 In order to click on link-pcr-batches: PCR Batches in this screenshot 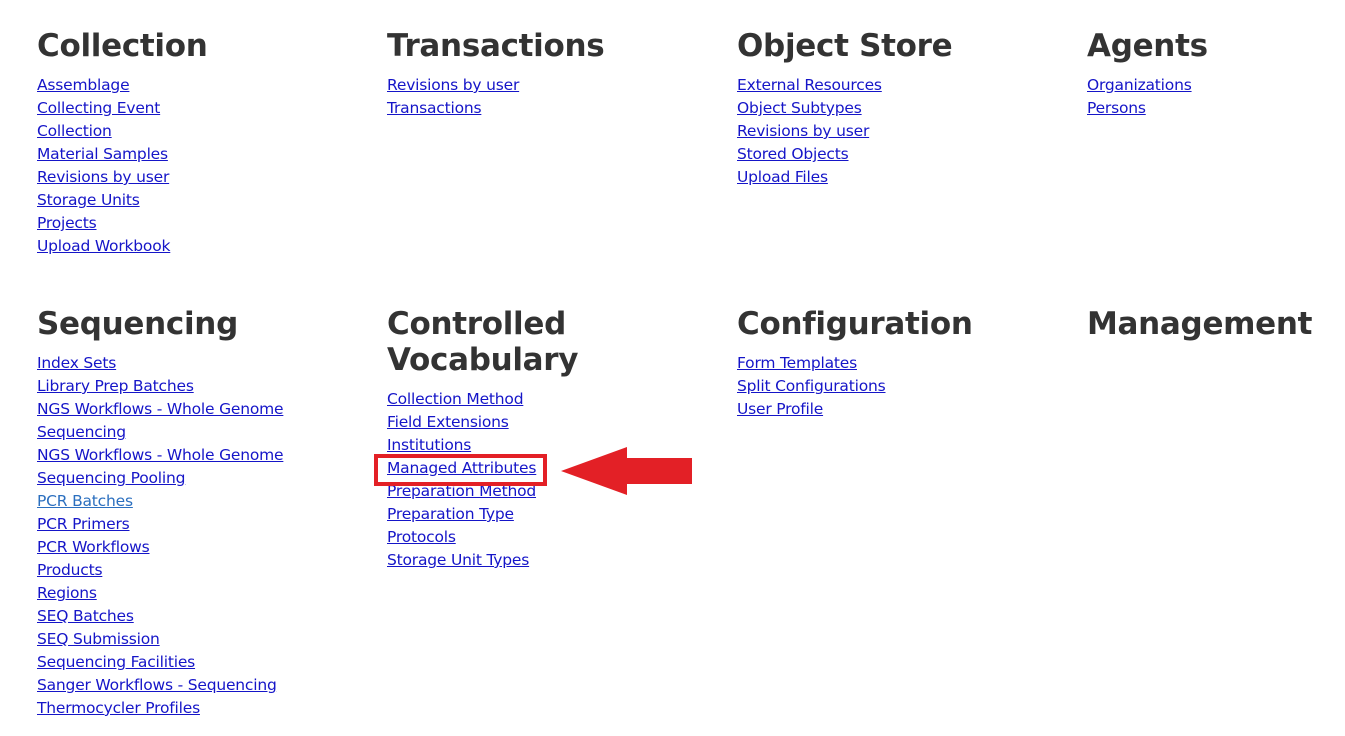, I will do `click(85, 501)`.